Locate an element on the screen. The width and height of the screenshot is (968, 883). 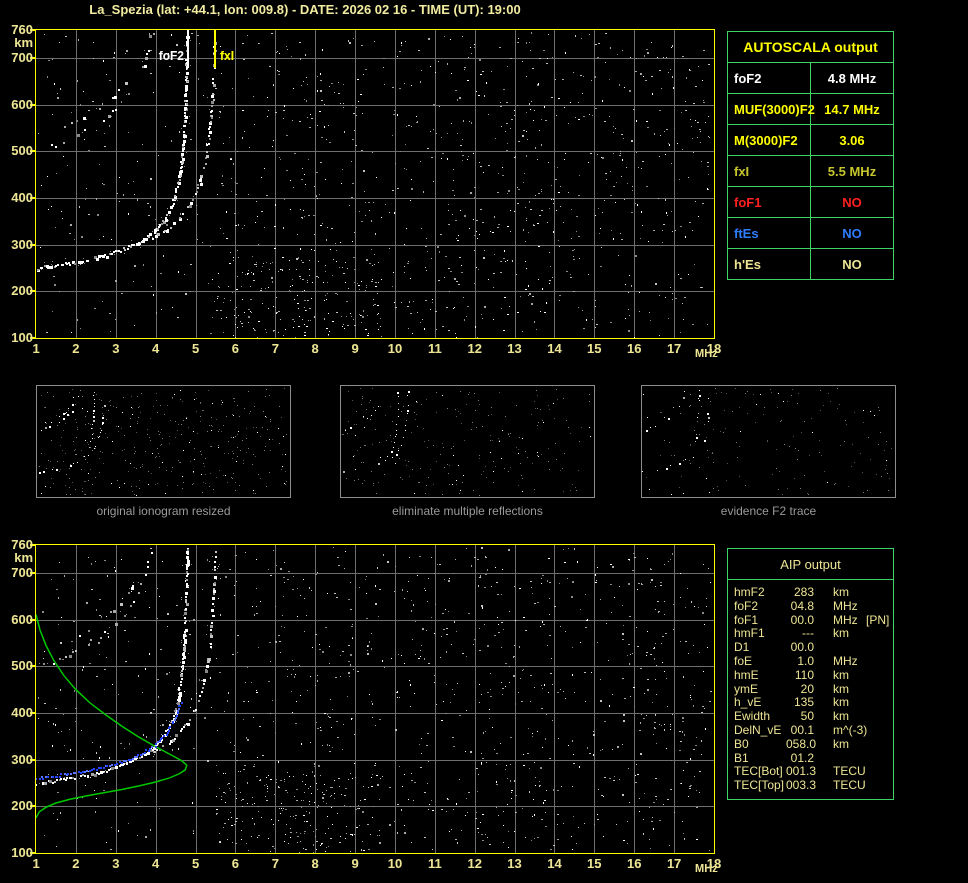
thumbnail-caption-original: original ionogram resized is located at coordinates (163, 511).